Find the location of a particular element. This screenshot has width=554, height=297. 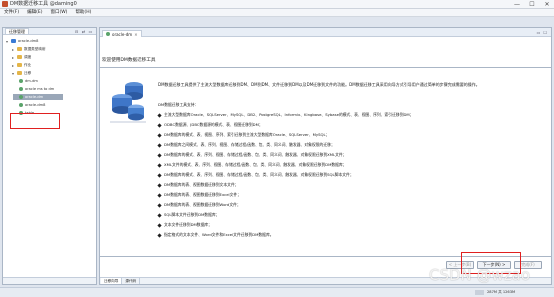

feature-text: ODBC数据源、JDBC数据源的模式、表、视图迁移到DM； is located at coordinates (213, 124).